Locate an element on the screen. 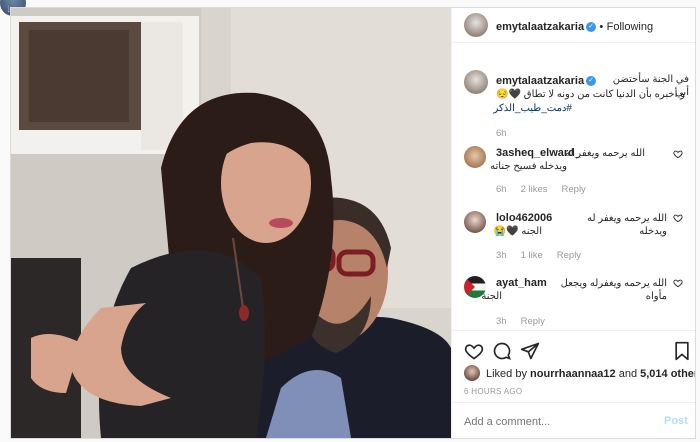 The width and height of the screenshot is (700, 442). caption-author-line: emytalaatzakaria ✓ is located at coordinates (546, 80).